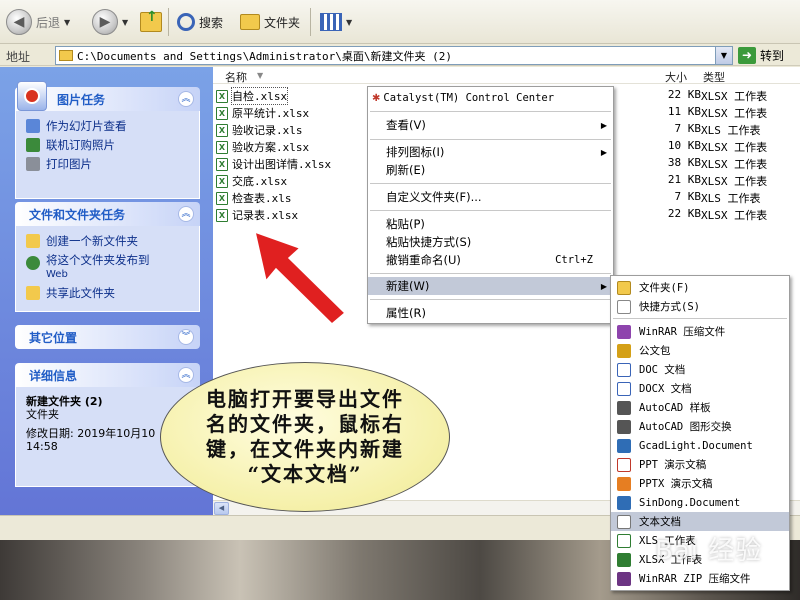 This screenshot has width=800, height=600. Describe the element at coordinates (700, 464) in the screenshot. I see `submenu-item: PPT 演示文稿` at that location.